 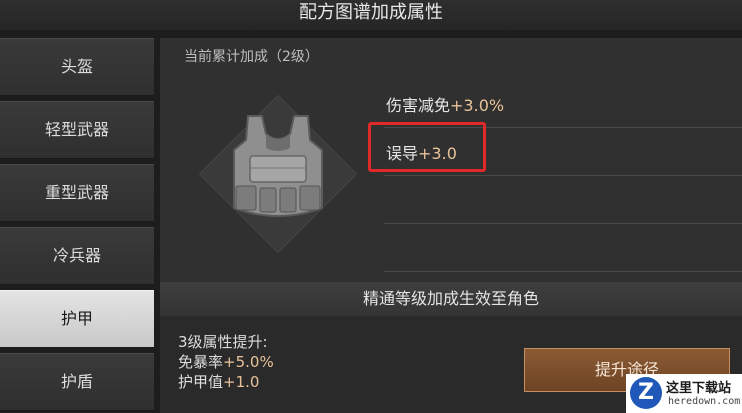 What do you see at coordinates (77, 256) in the screenshot?
I see `sidebar-item-melee-weapons: 冷兵器` at bounding box center [77, 256].